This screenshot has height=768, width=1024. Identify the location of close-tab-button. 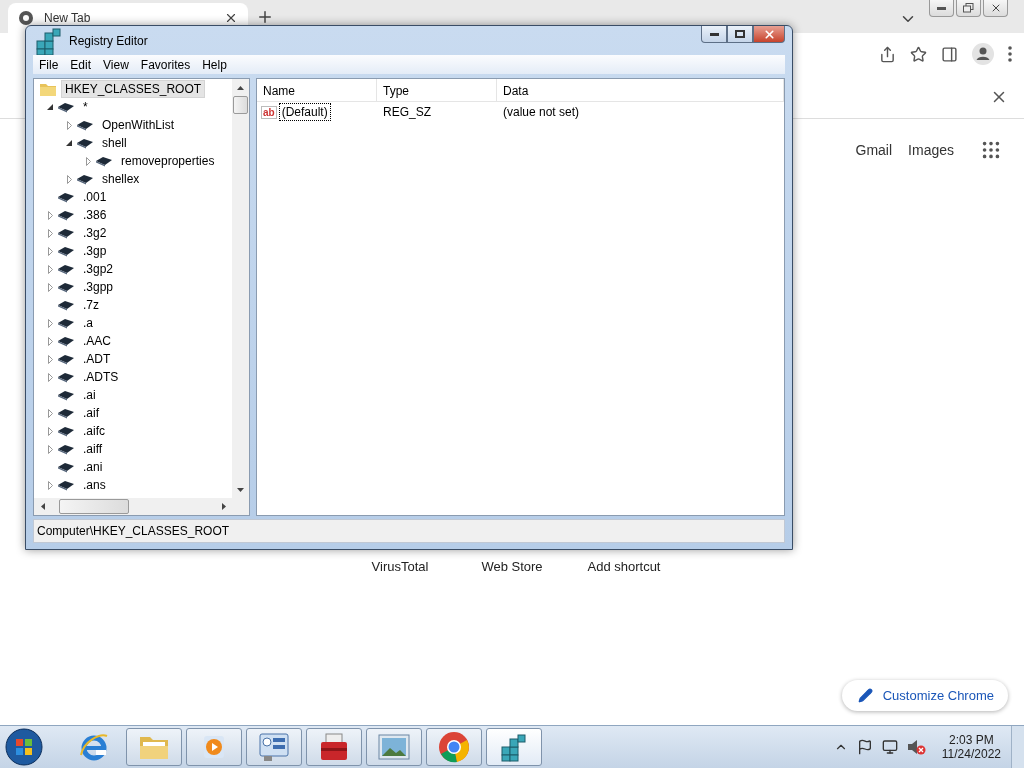
(231, 18).